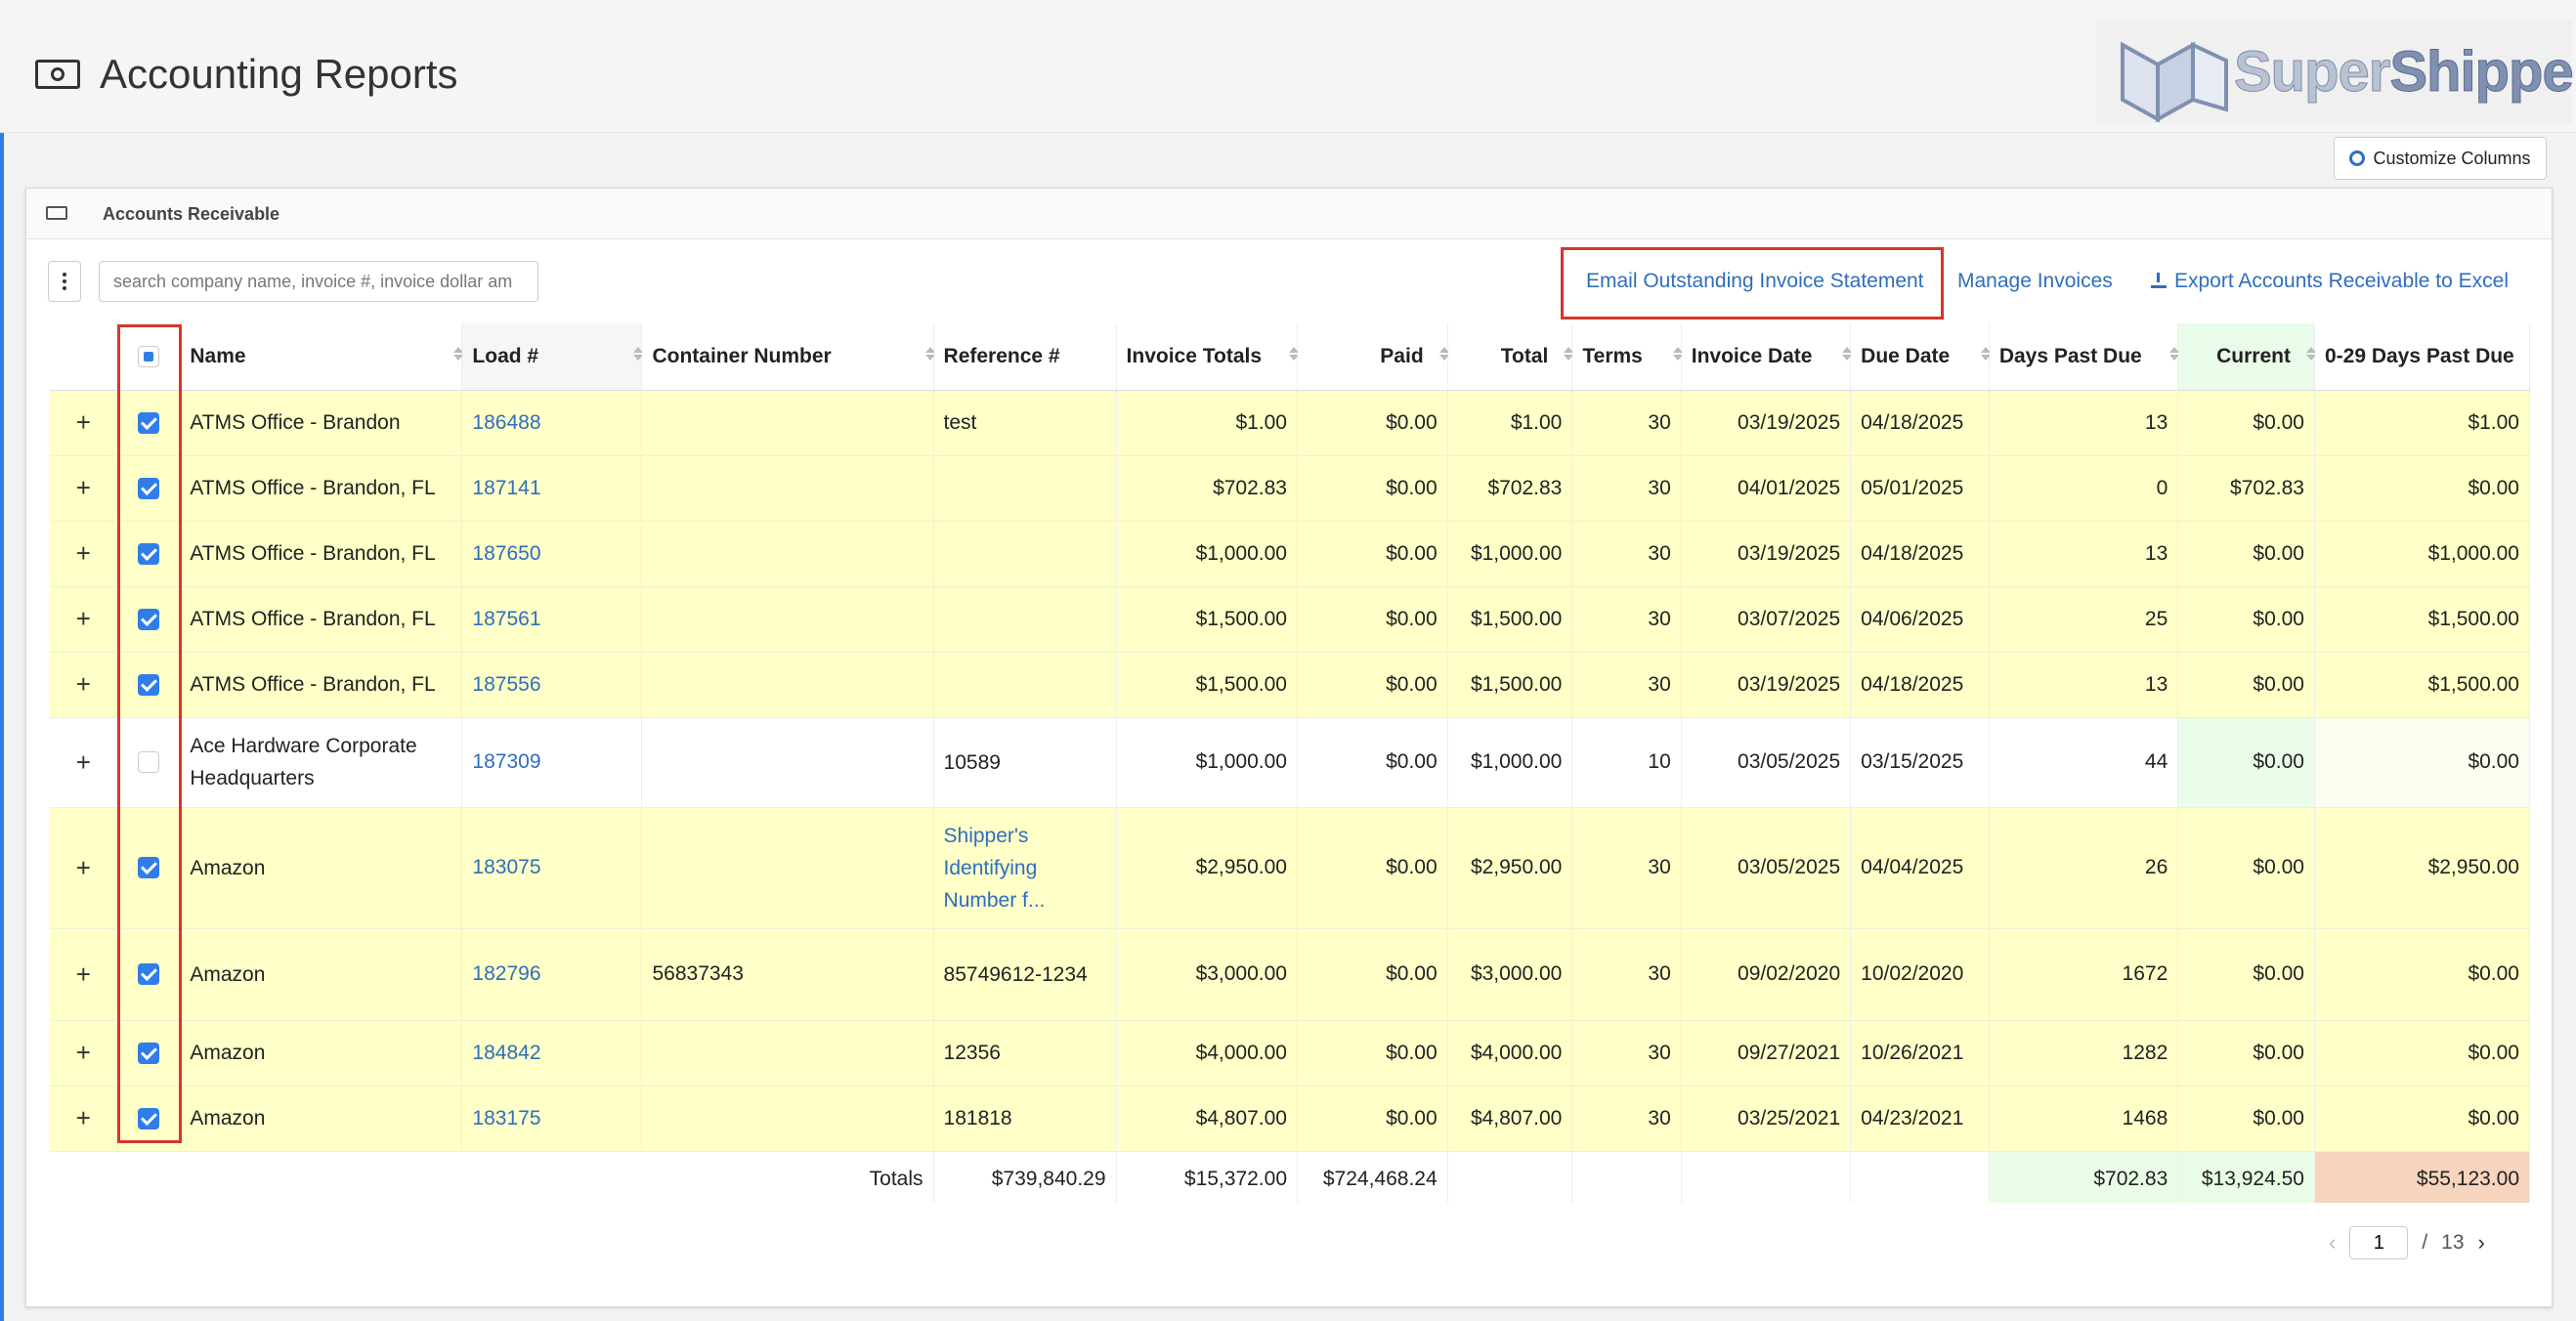 This screenshot has height=1321, width=2576. Describe the element at coordinates (2332, 1243) in the screenshot. I see `prev-page-icon: ‹` at that location.